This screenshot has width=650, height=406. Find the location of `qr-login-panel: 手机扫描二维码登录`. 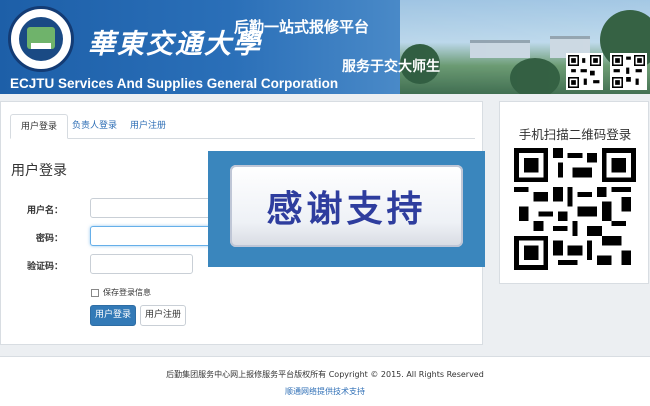

qr-login-panel: 手机扫描二维码登录 is located at coordinates (574, 192).